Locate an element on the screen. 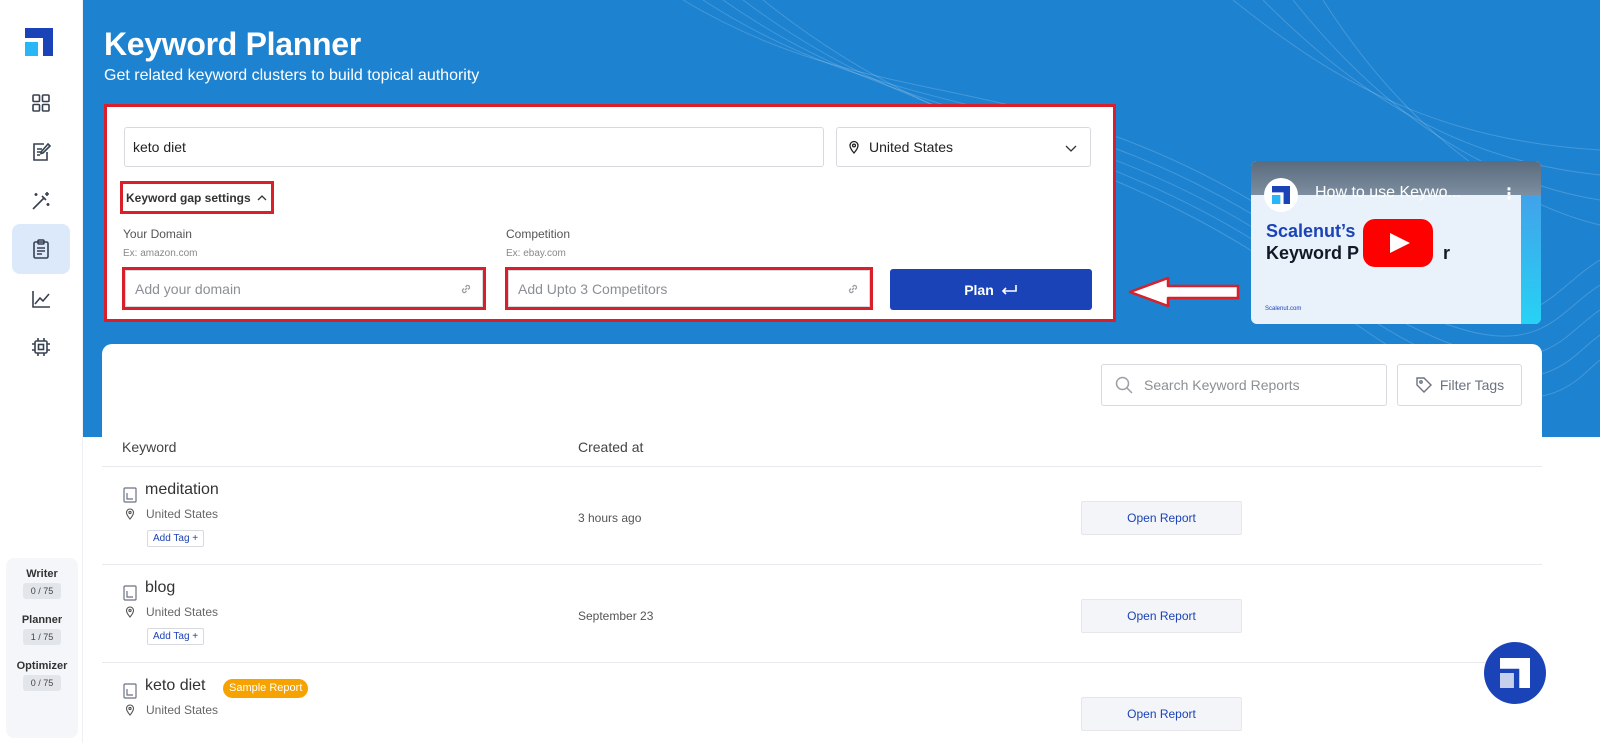 This screenshot has height=743, width=1600. sidebar-item-dashboard is located at coordinates (41, 103).